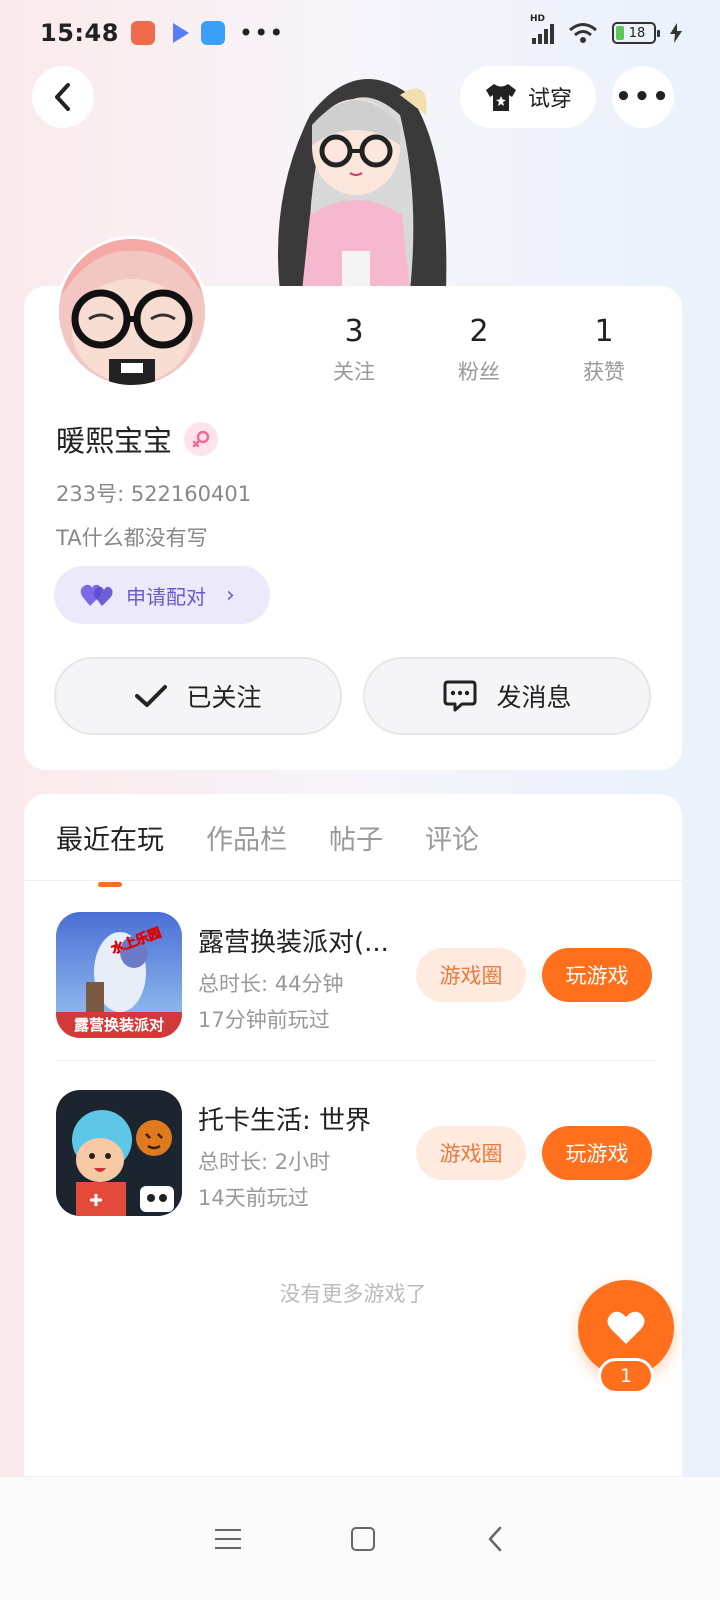 The width and height of the screenshot is (720, 1600). What do you see at coordinates (542, 29) in the screenshot?
I see `signal-icon: HD` at bounding box center [542, 29].